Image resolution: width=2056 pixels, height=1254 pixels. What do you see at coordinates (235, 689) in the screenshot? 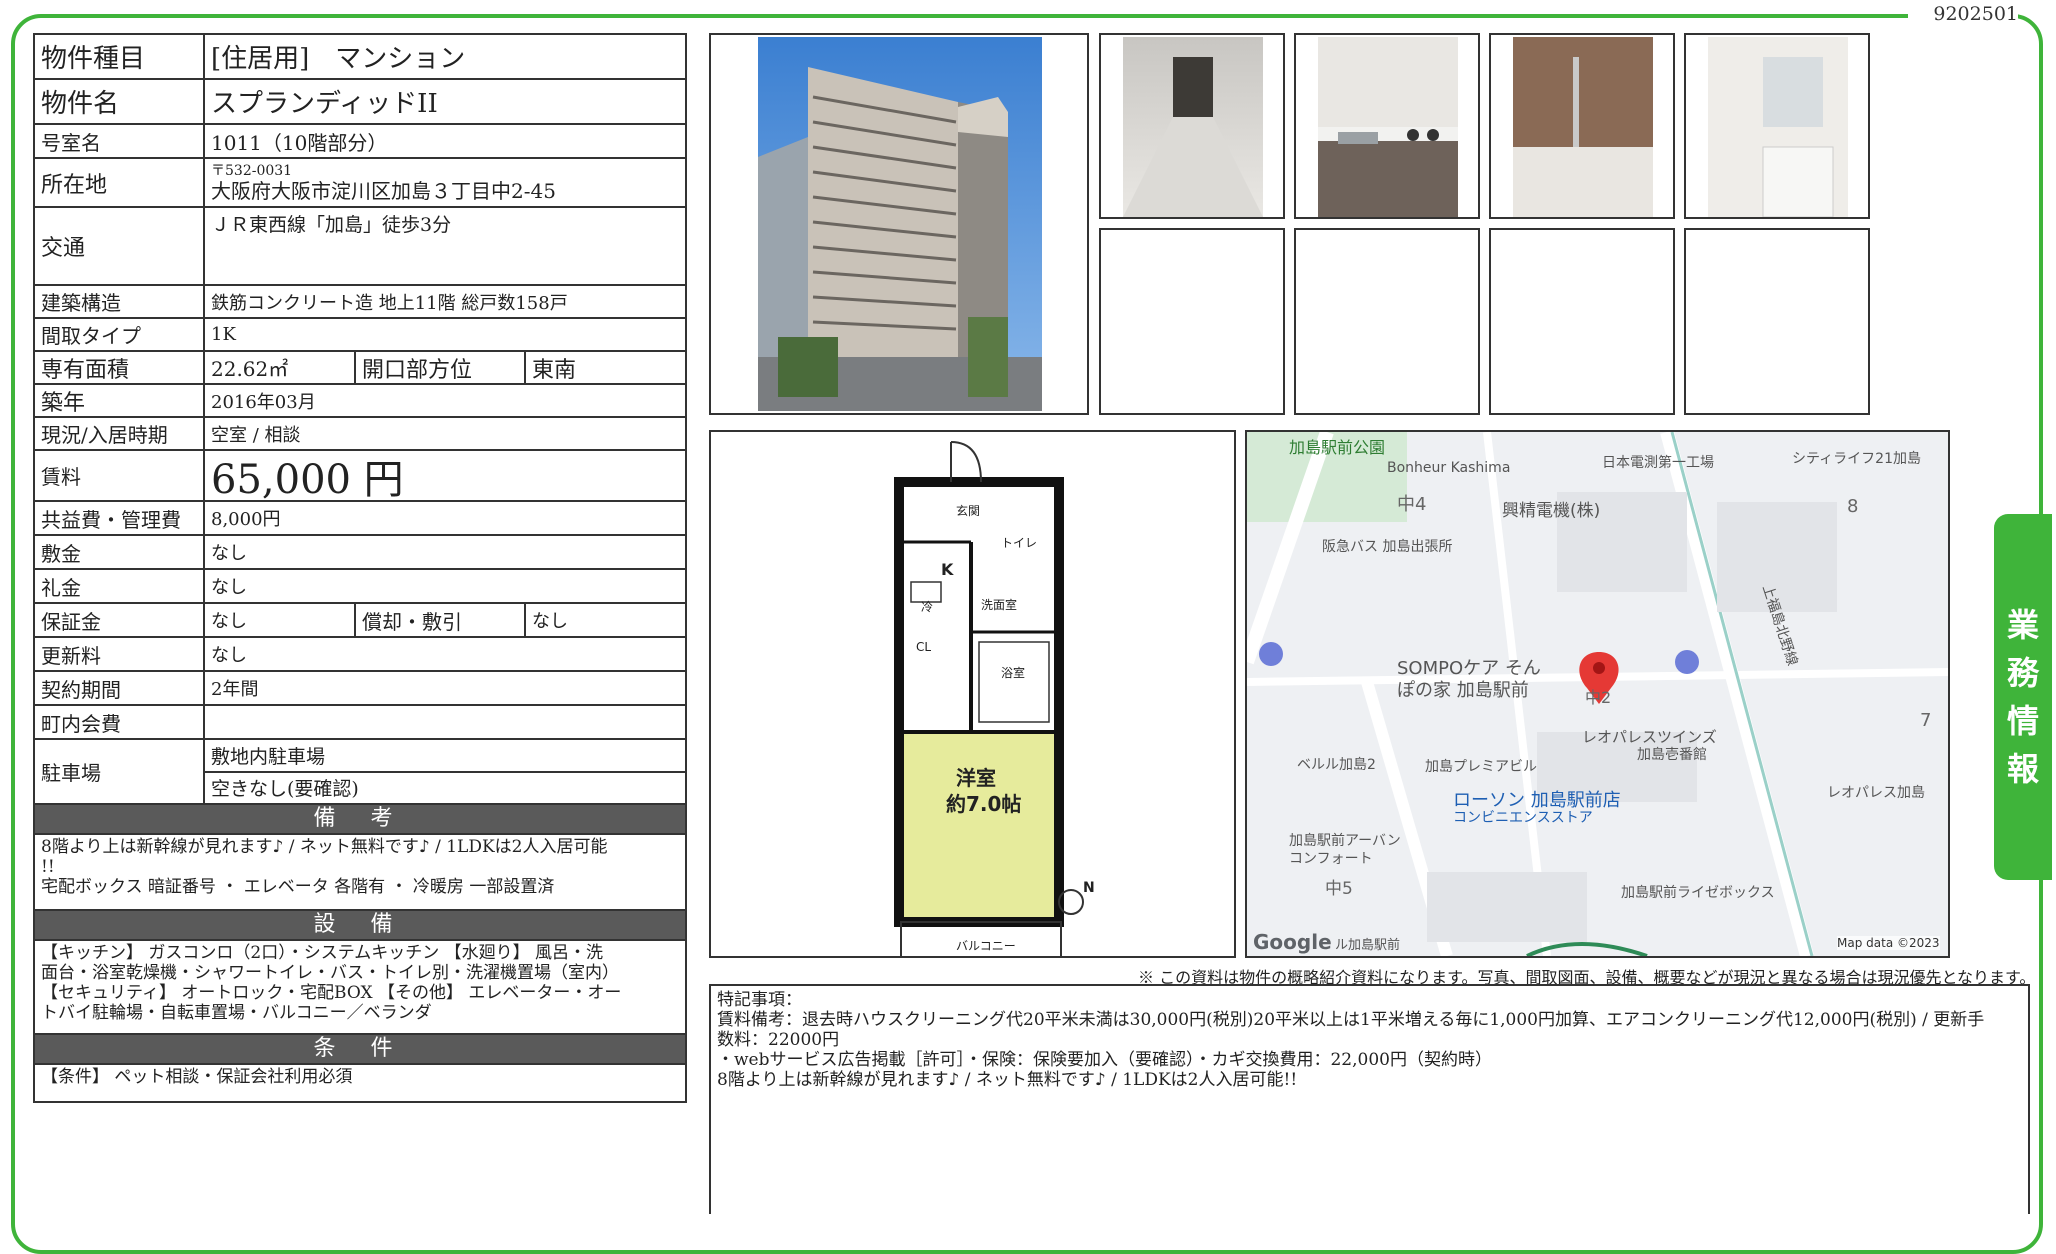
I see `value-contract: 2年間` at bounding box center [235, 689].